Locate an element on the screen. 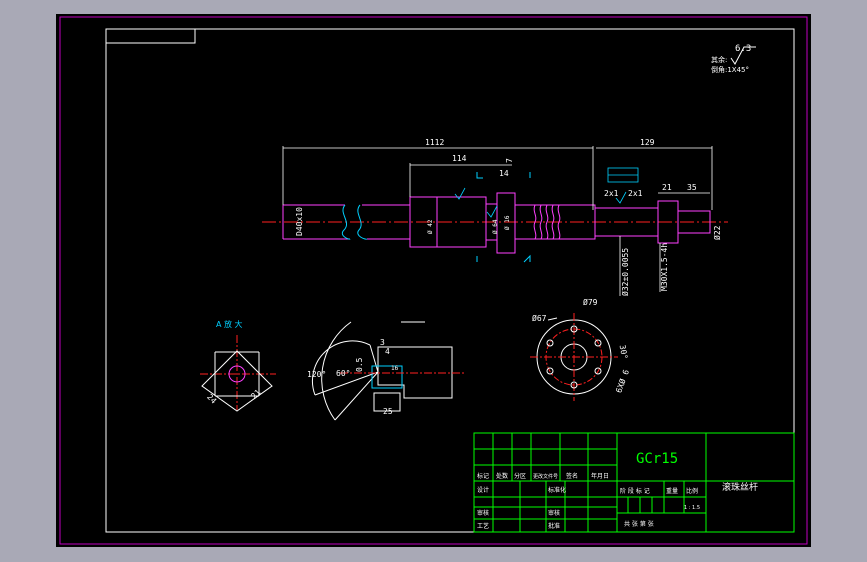 This screenshot has width=867, height=562. tb-r-design: 设计 is located at coordinates (483, 490).